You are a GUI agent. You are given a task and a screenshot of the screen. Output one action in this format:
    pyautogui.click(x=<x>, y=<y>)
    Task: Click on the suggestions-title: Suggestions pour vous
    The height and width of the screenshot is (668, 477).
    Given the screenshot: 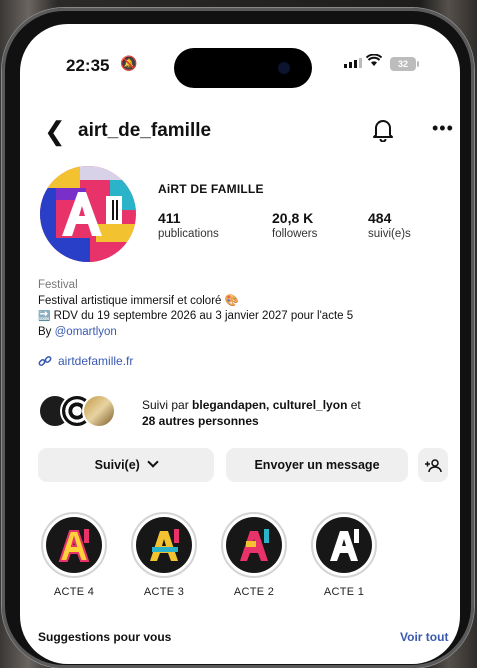 What is the action you would take?
    pyautogui.click(x=105, y=637)
    